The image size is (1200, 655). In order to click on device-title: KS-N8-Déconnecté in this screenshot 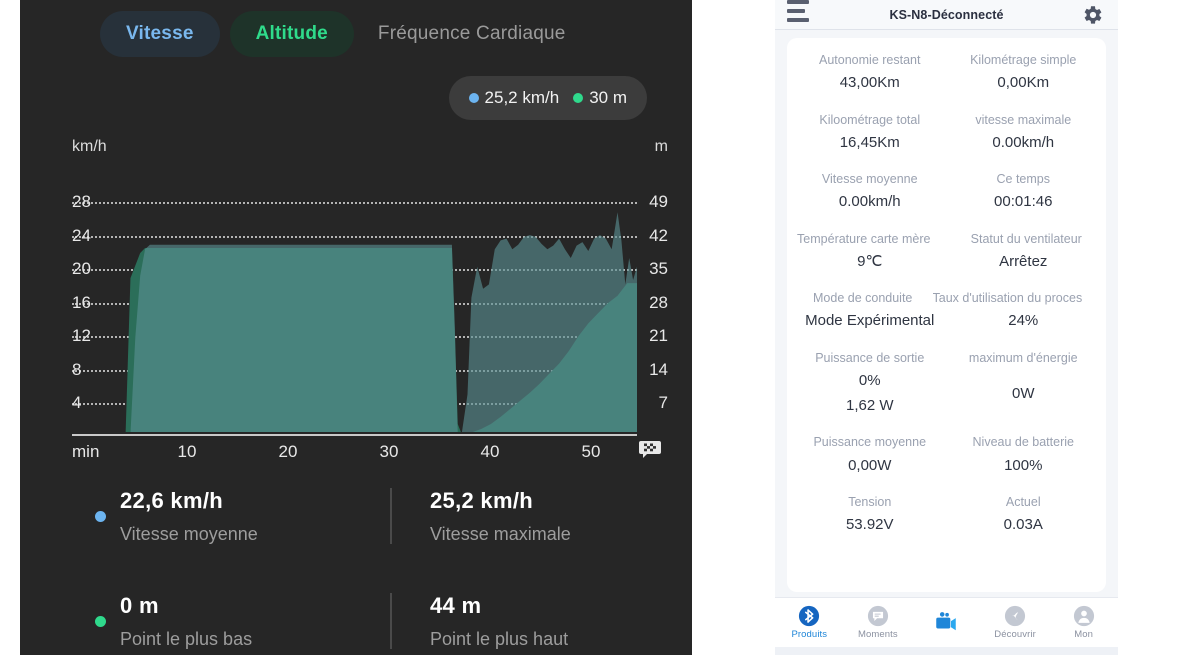, I will do `click(946, 14)`.